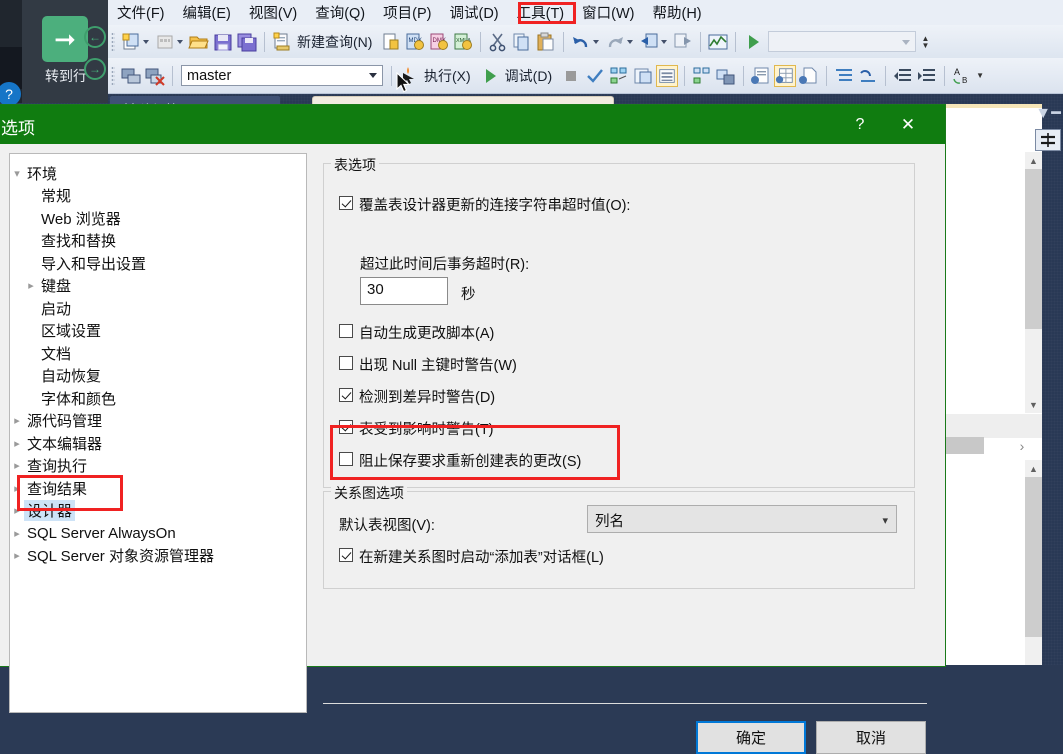 The height and width of the screenshot is (754, 1063). I want to click on toolbar-grip, so click(113, 41).